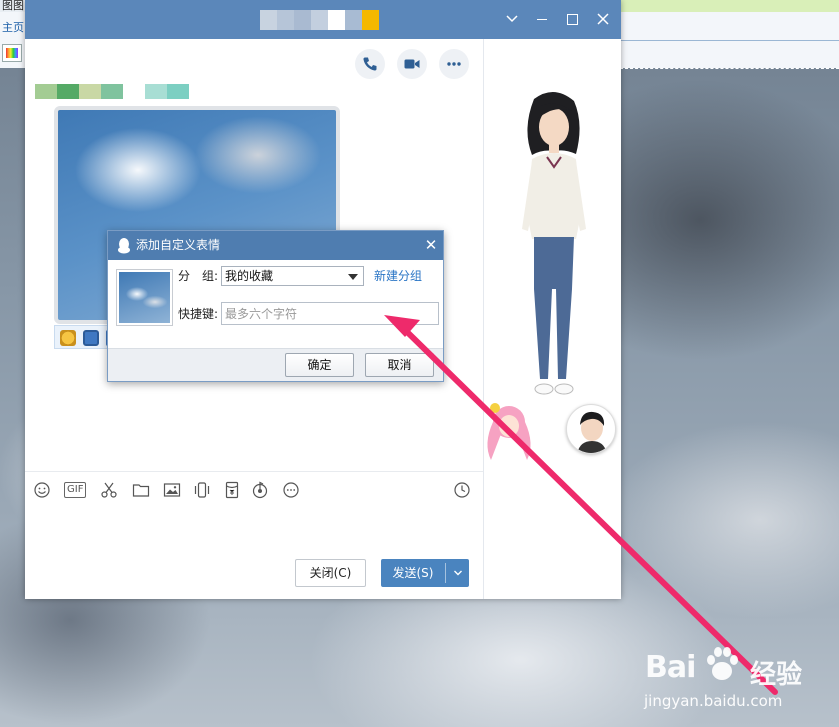  I want to click on shortcut-label: 快捷键:, so click(198, 314).